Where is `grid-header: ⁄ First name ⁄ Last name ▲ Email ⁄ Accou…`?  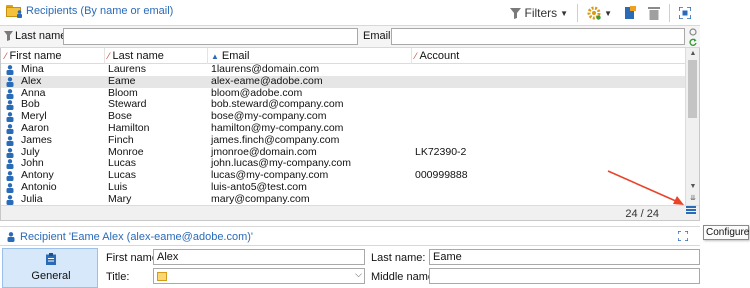 grid-header: ⁄ First name ⁄ Last name ▲ Email ⁄ Accou… is located at coordinates (343, 56).